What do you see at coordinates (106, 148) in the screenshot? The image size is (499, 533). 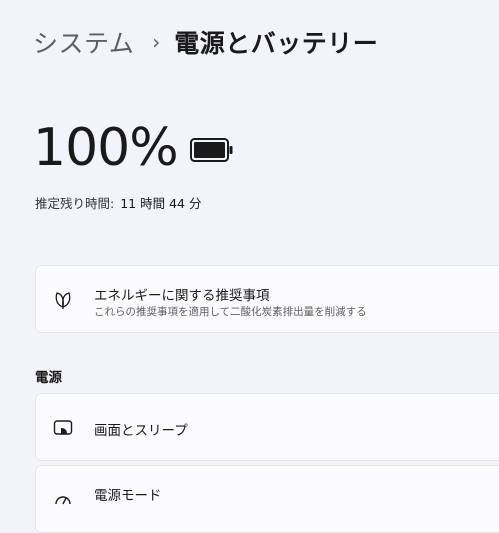 I see `battery-percentage: 100%` at bounding box center [106, 148].